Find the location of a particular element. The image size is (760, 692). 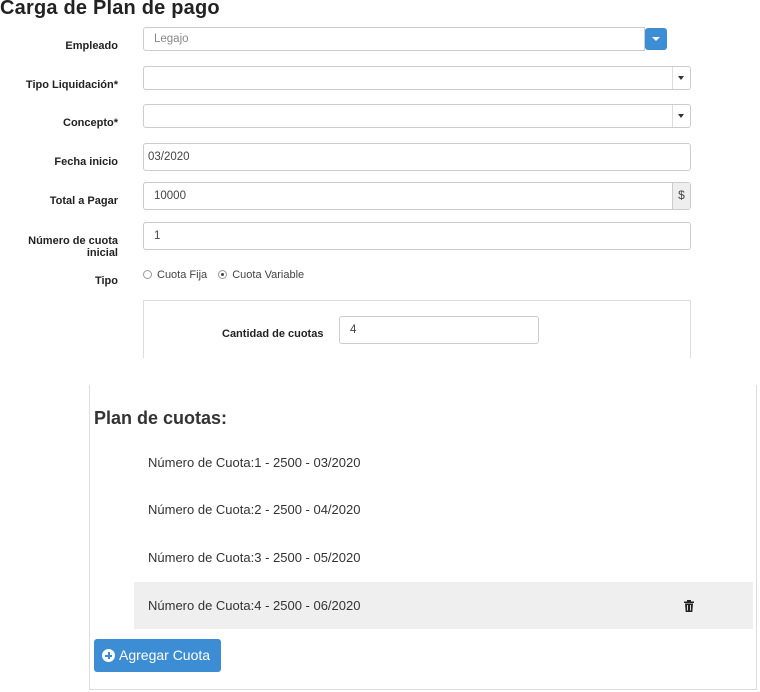

agregar-cuota-label: Agregar Cuota is located at coordinates (165, 655).